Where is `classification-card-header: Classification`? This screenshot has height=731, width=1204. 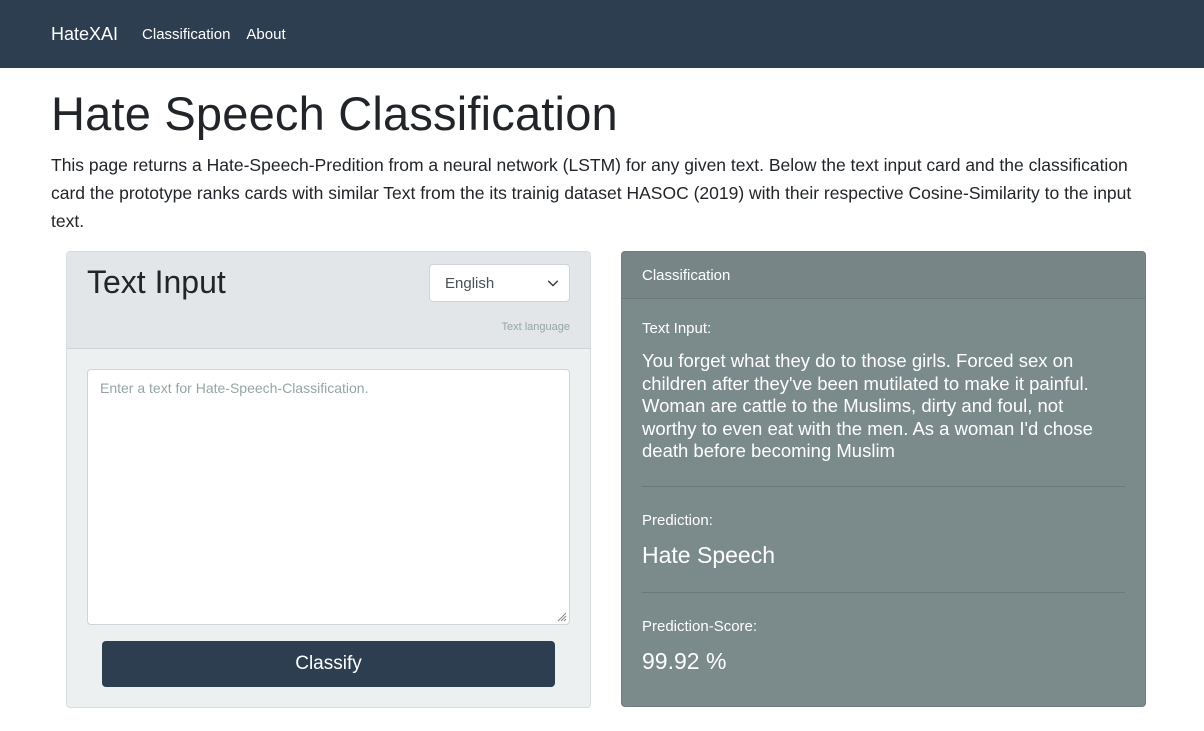
classification-card-header: Classification is located at coordinates (883, 275).